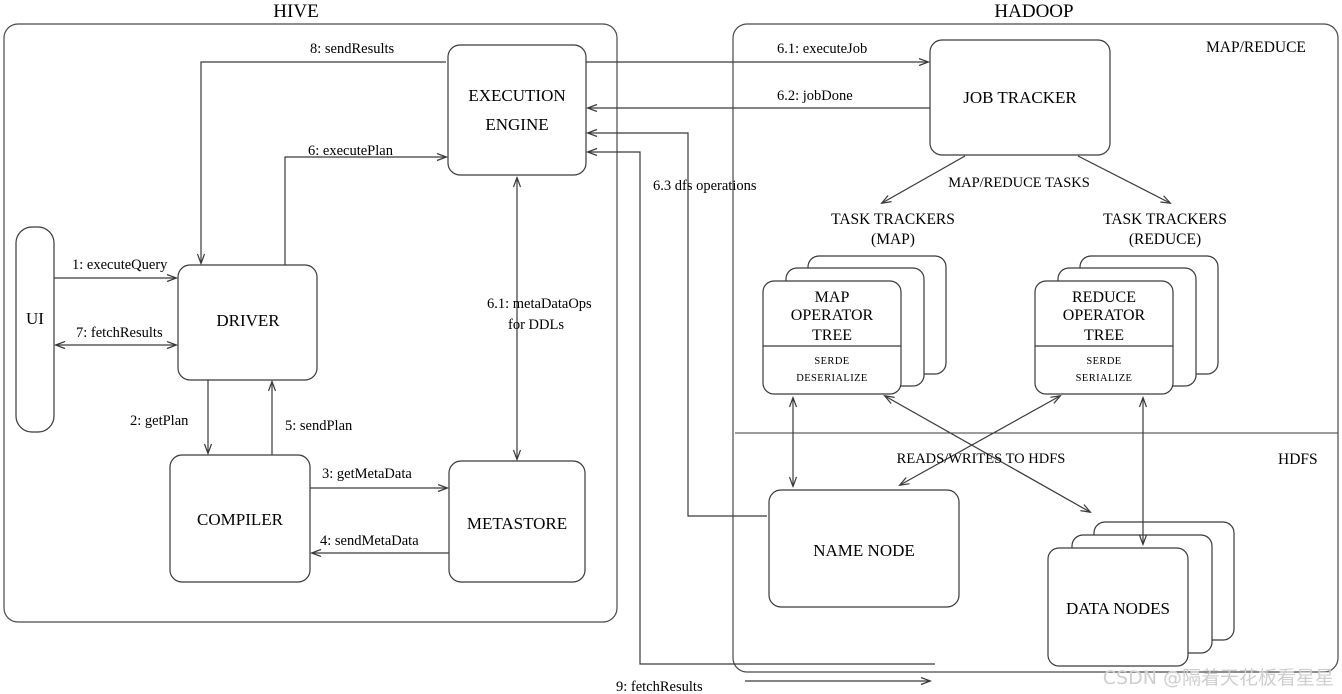  What do you see at coordinates (831, 361) in the screenshot?
I see `map-serde-label-1: SERDE` at bounding box center [831, 361].